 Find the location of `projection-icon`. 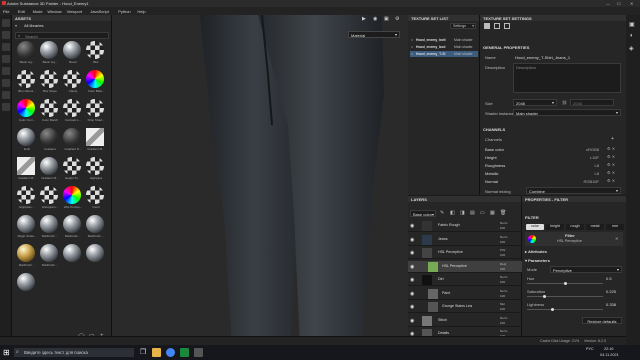

projection-icon is located at coordinates (6, 47).